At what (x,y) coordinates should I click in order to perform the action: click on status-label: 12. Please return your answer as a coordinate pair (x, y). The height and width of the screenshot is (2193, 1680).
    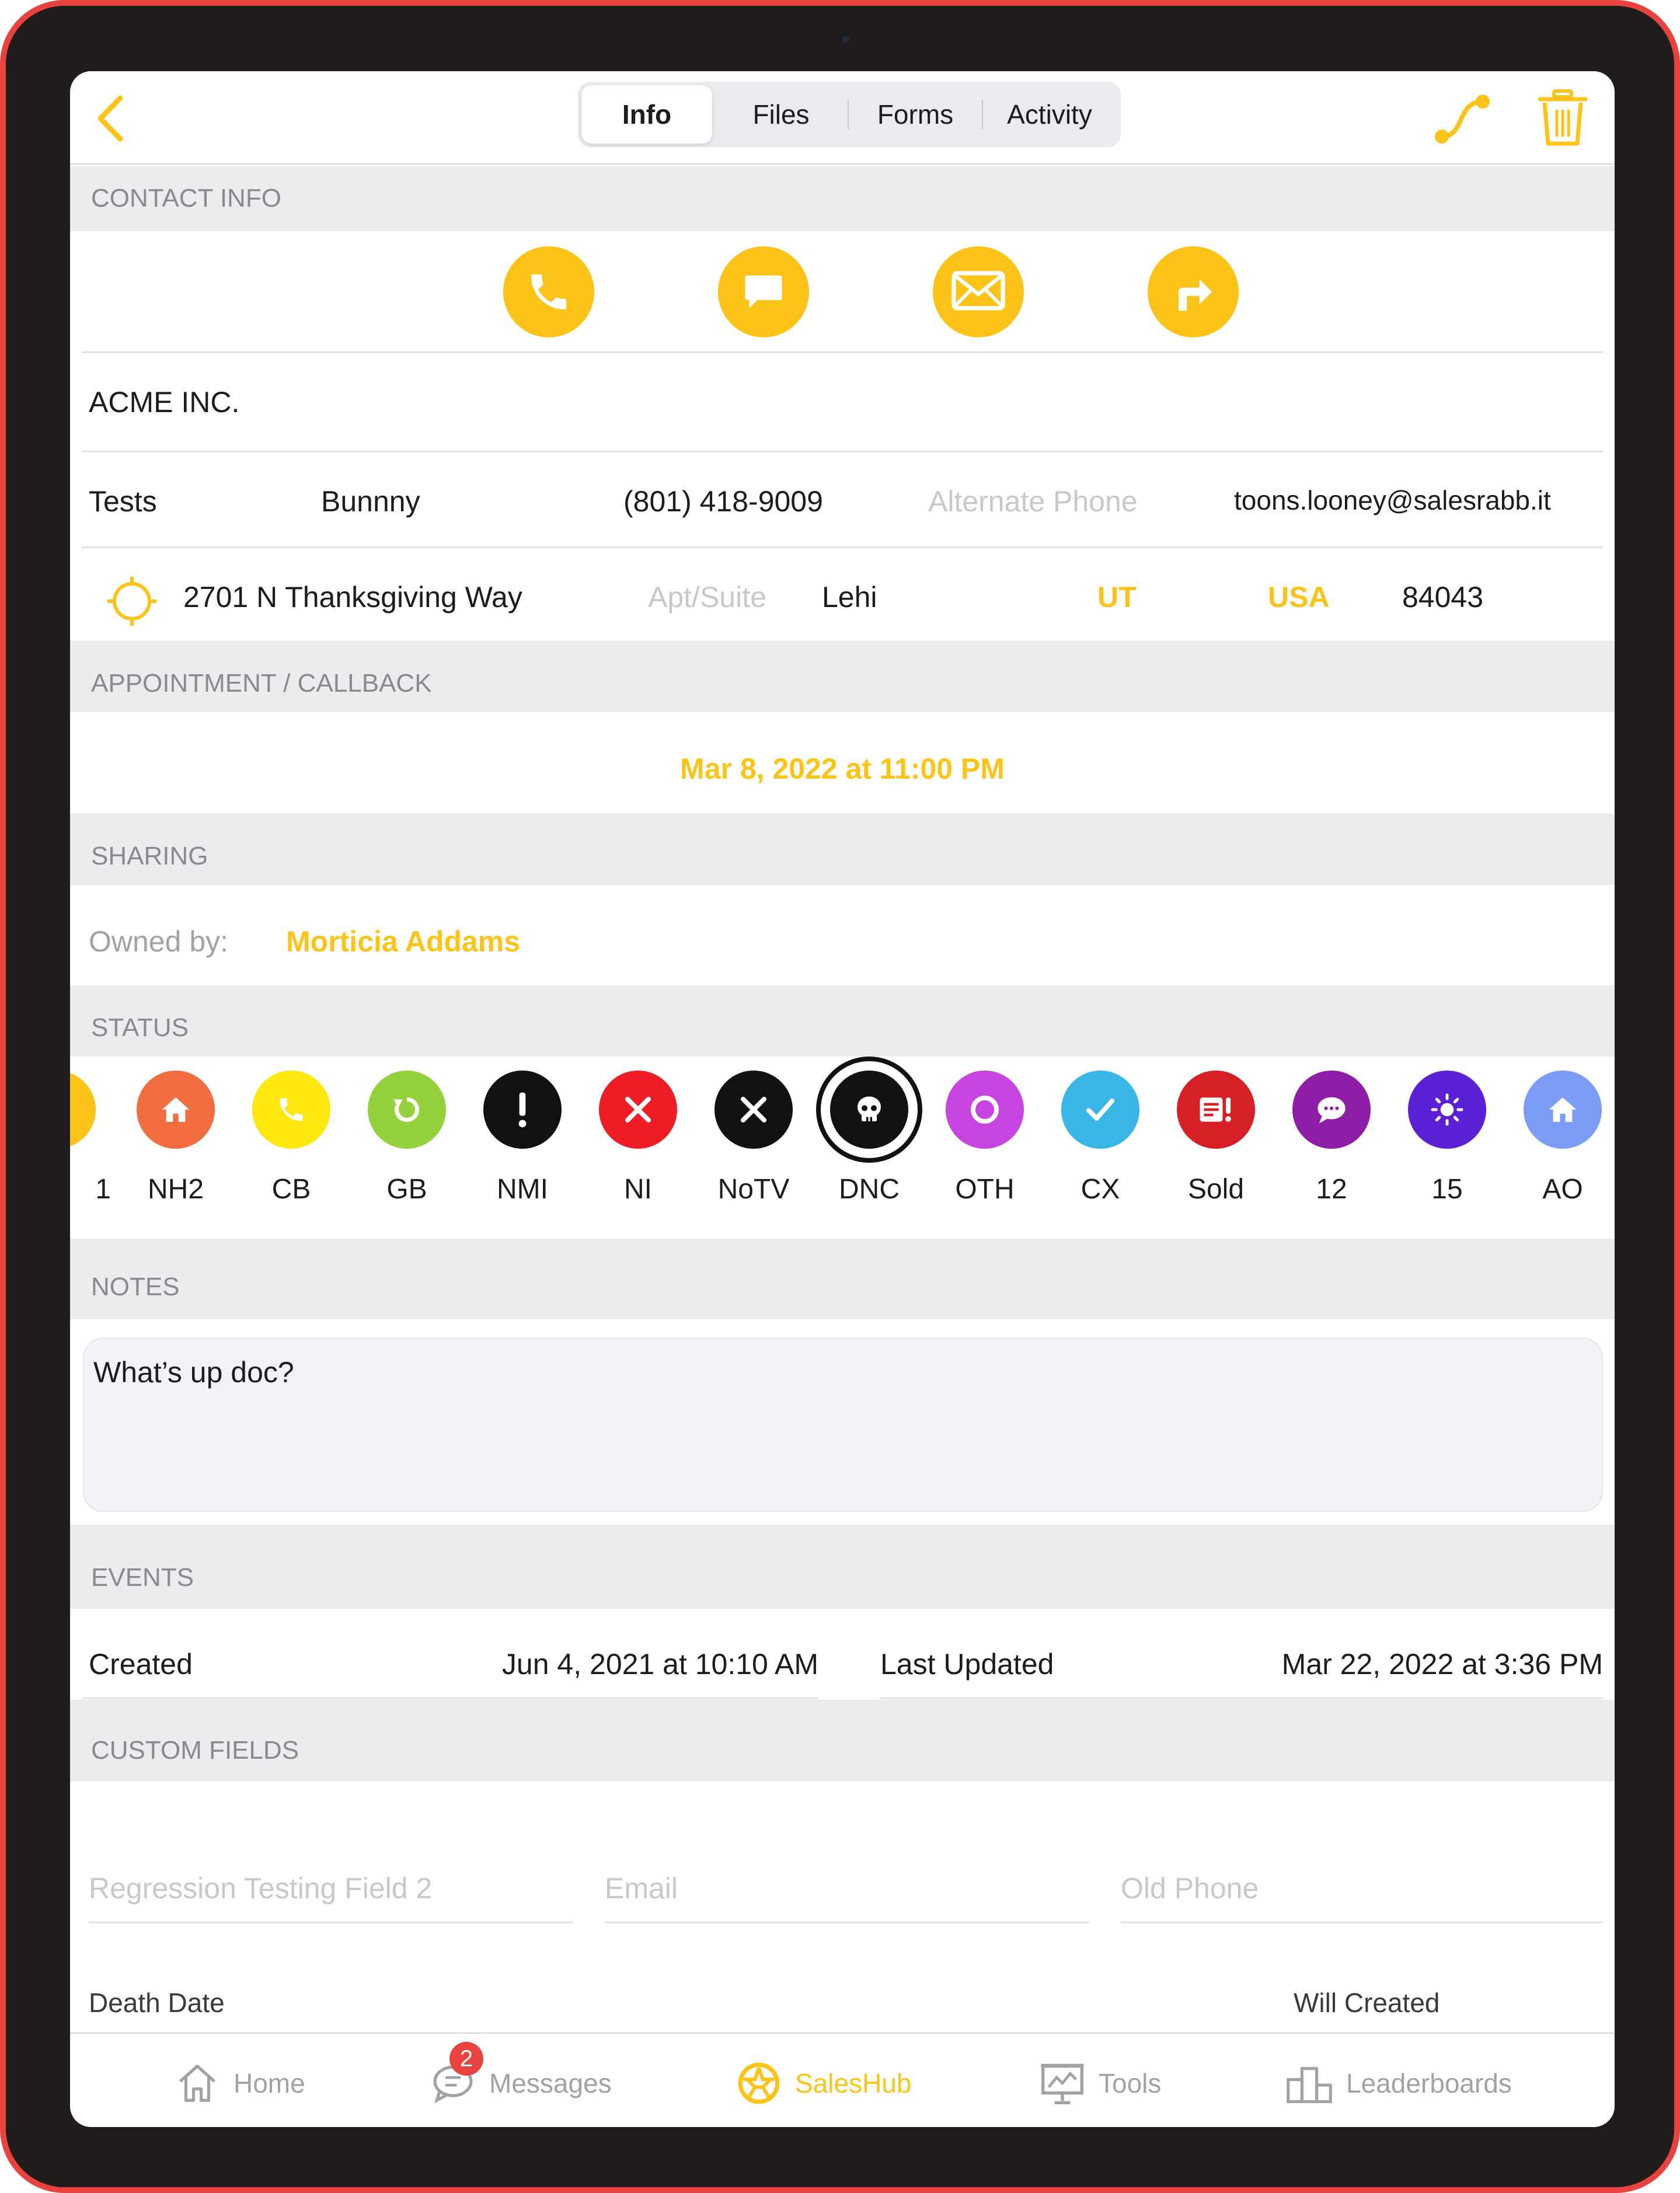
    Looking at the image, I should click on (1331, 1189).